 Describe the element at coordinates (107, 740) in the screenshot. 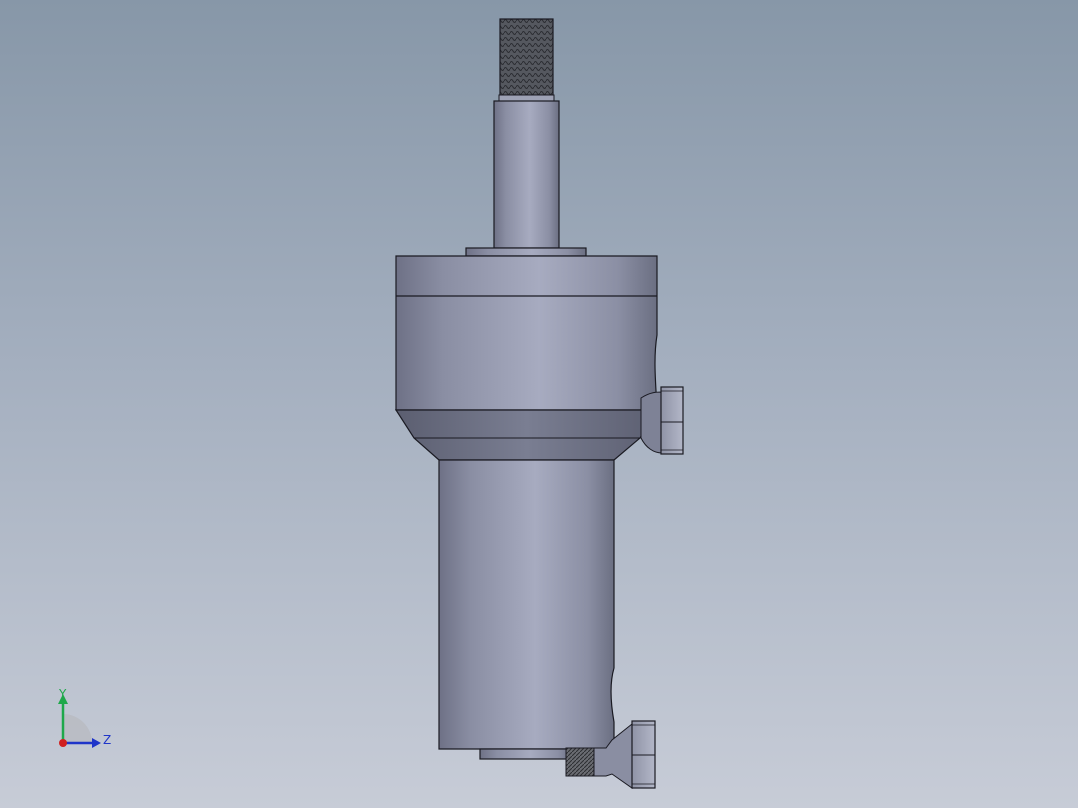

I see `z-axis-label: Z` at that location.